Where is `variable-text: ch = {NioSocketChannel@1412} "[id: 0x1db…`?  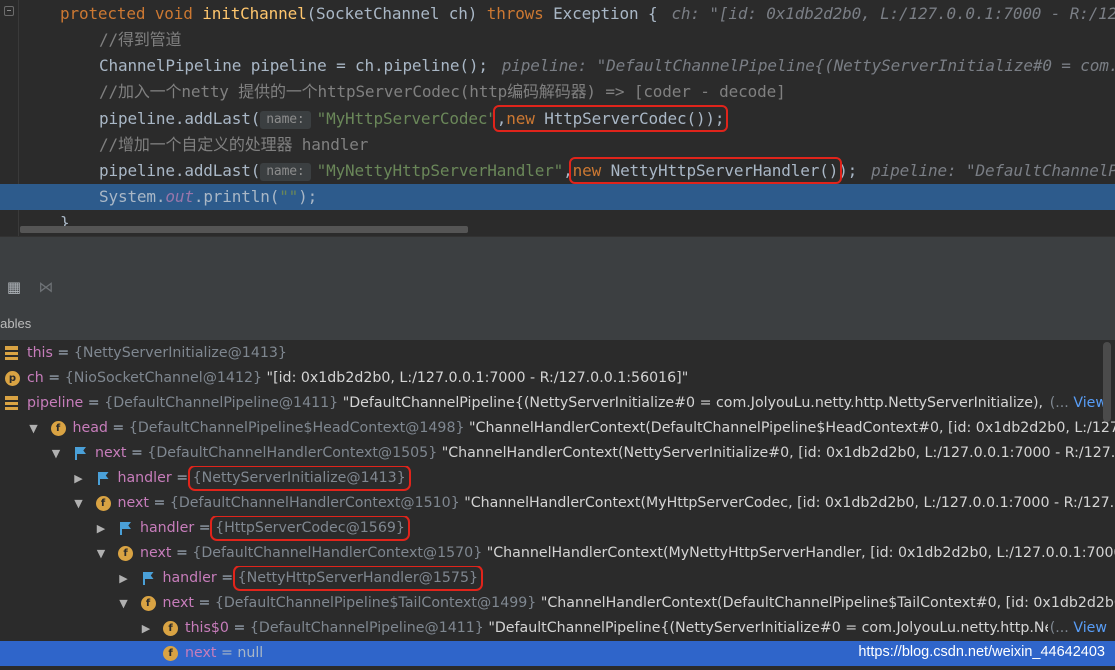
variable-text: ch = {NioSocketChannel@1412} "[id: 0x1db… is located at coordinates (357, 378).